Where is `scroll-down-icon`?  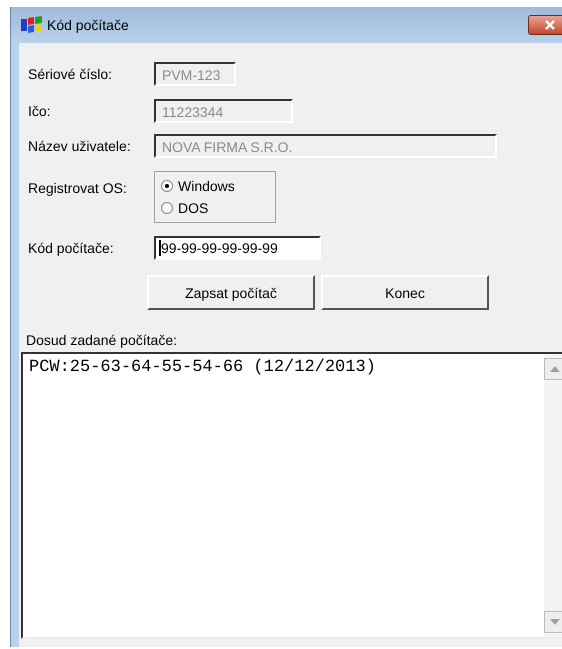
scroll-down-icon is located at coordinates (553, 622).